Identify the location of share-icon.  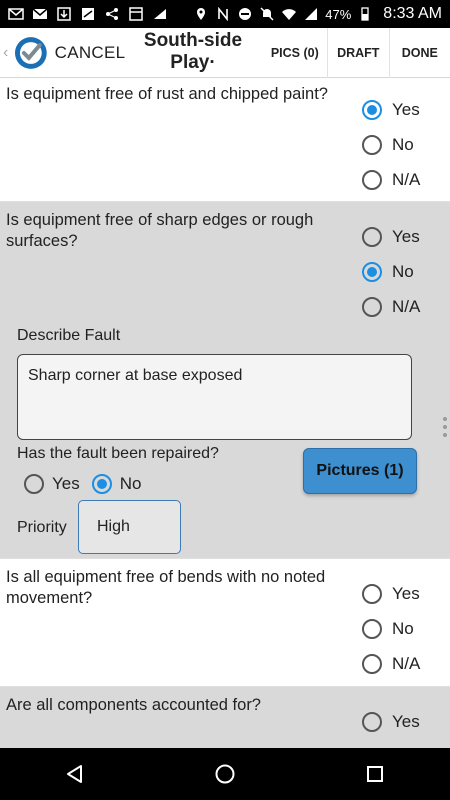
(112, 14).